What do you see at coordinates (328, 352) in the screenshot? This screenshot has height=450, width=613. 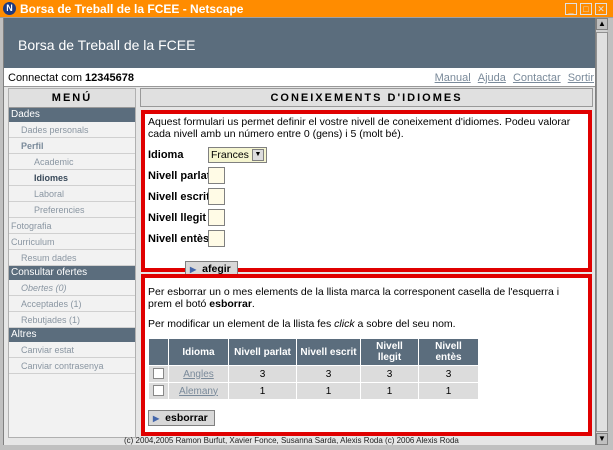 I see `column-header-escrit: Nivell escrit` at bounding box center [328, 352].